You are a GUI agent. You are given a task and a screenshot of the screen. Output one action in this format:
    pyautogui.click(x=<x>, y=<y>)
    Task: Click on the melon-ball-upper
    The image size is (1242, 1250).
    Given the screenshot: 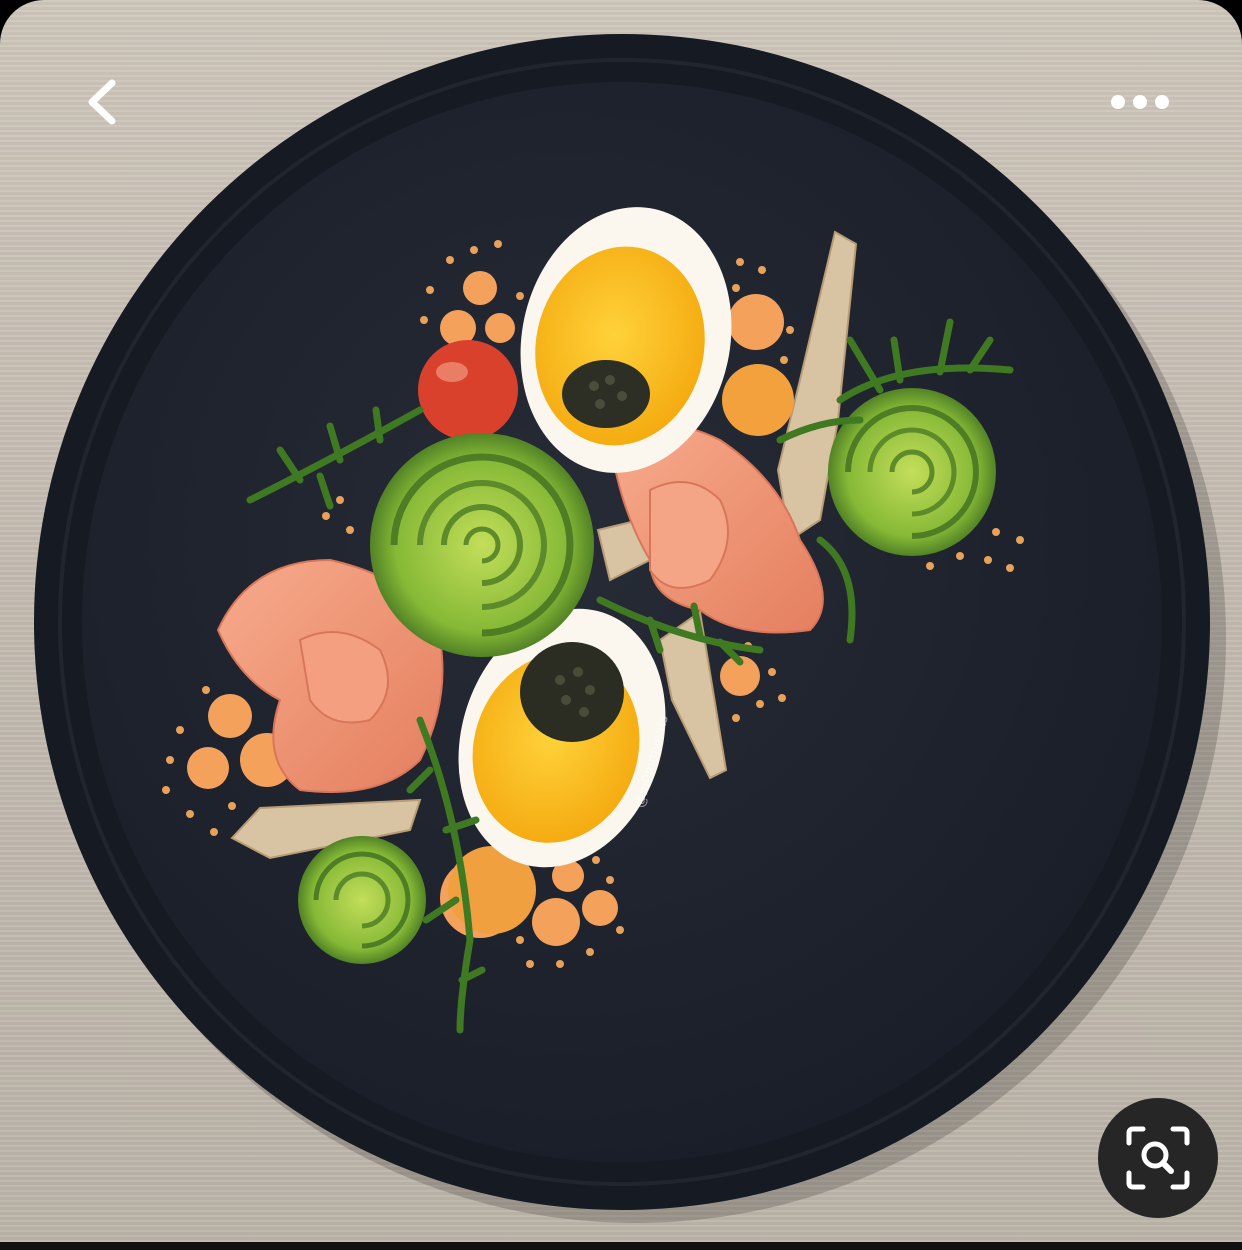 What is the action you would take?
    pyautogui.click(x=758, y=400)
    